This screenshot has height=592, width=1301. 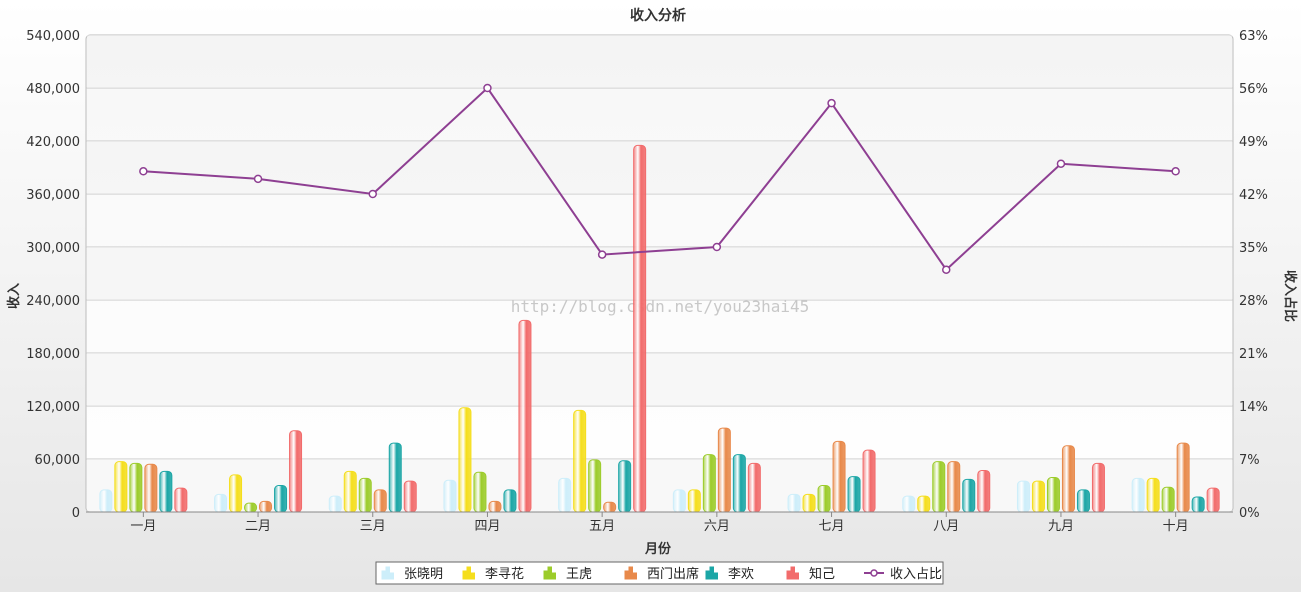 I want to click on legend-label: 李欢, so click(x=741, y=574).